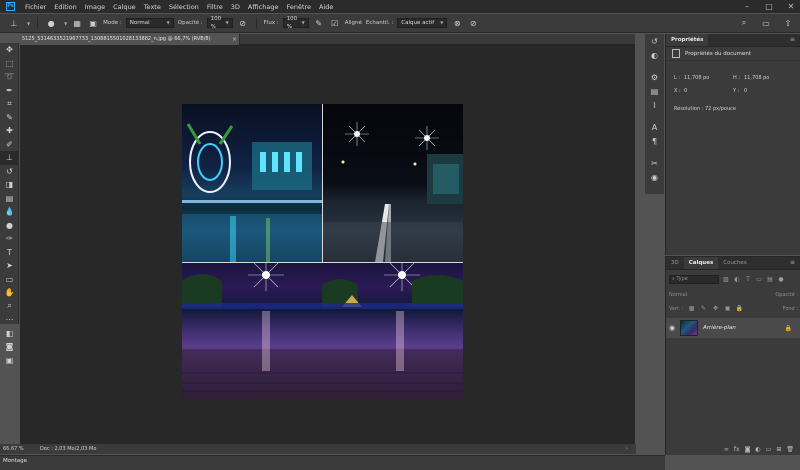 The height and width of the screenshot is (470, 800). I want to click on aligned-checkbox: ☑, so click(335, 23).